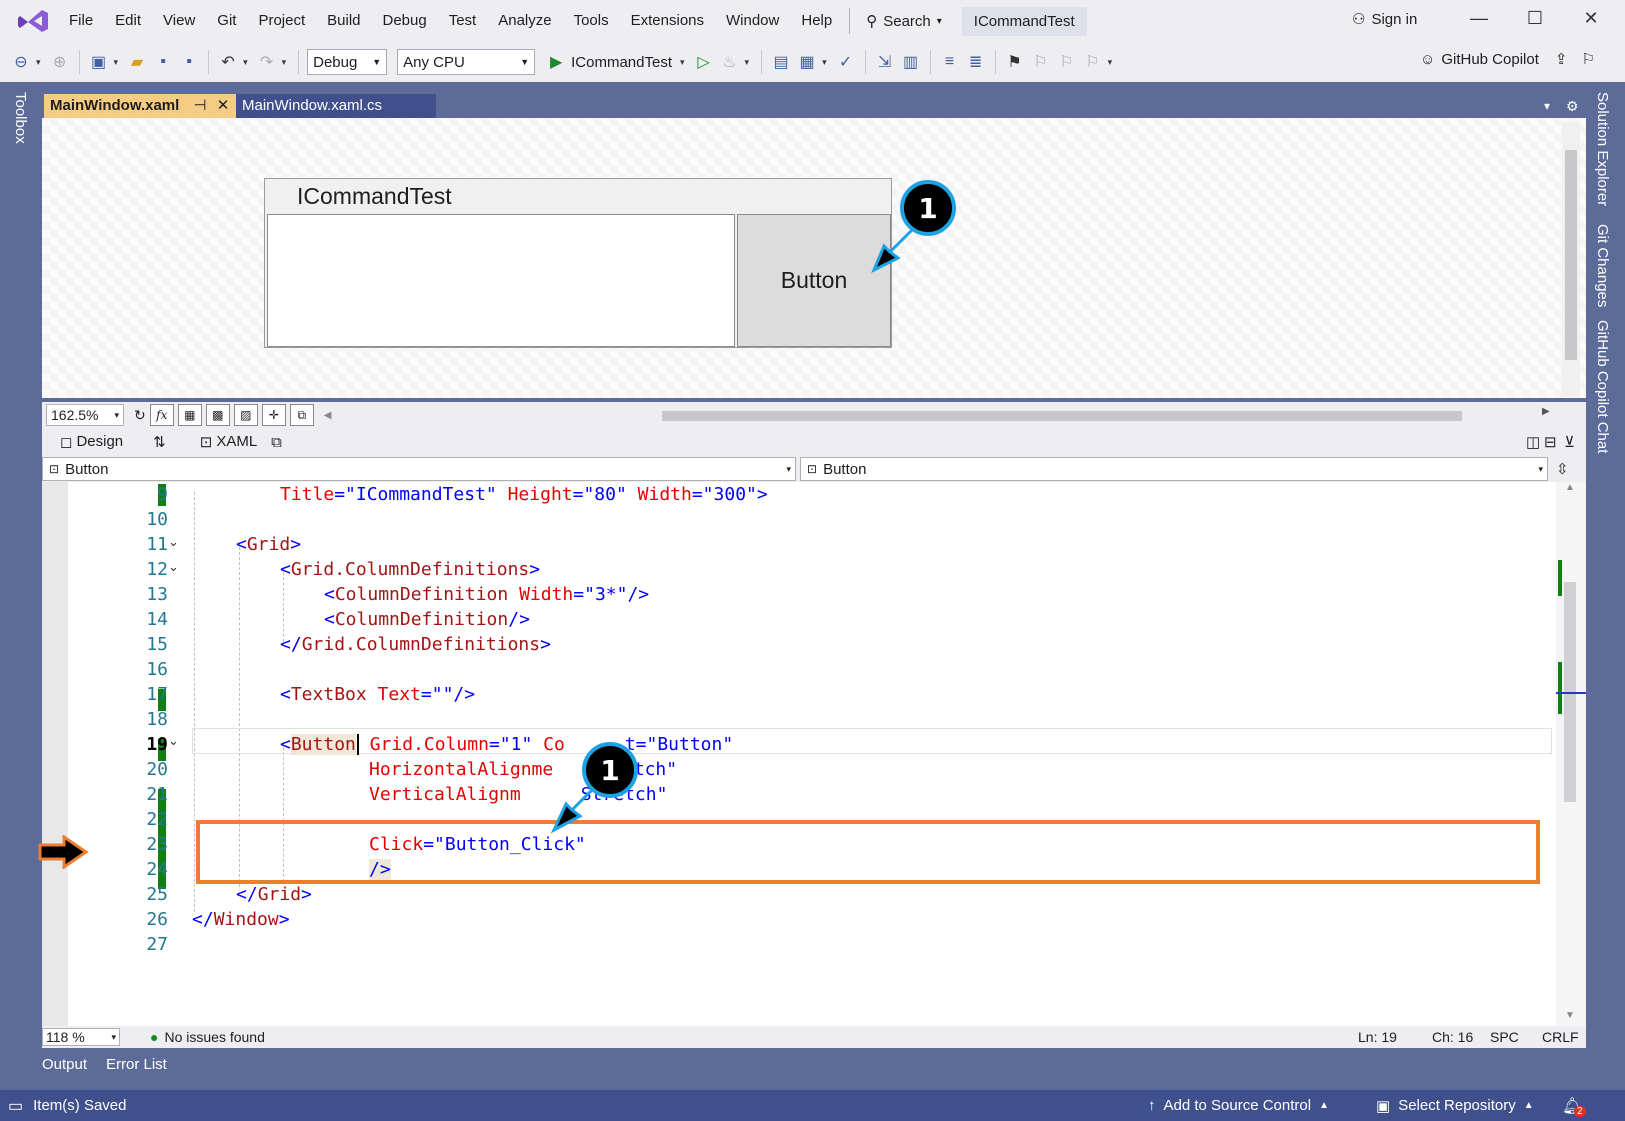  I want to click on menu-project: Project, so click(281, 21).